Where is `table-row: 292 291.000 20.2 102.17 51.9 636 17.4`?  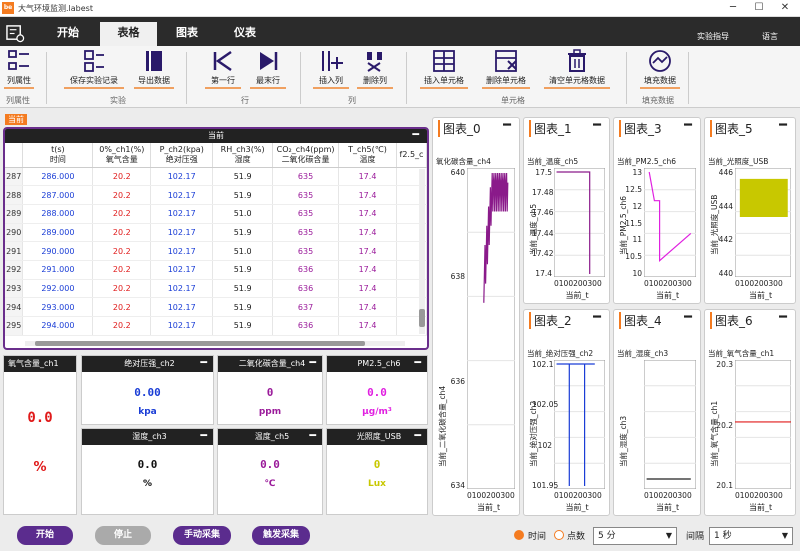 table-row: 292 291.000 20.2 102.17 51.9 636 17.4 is located at coordinates (216, 270).